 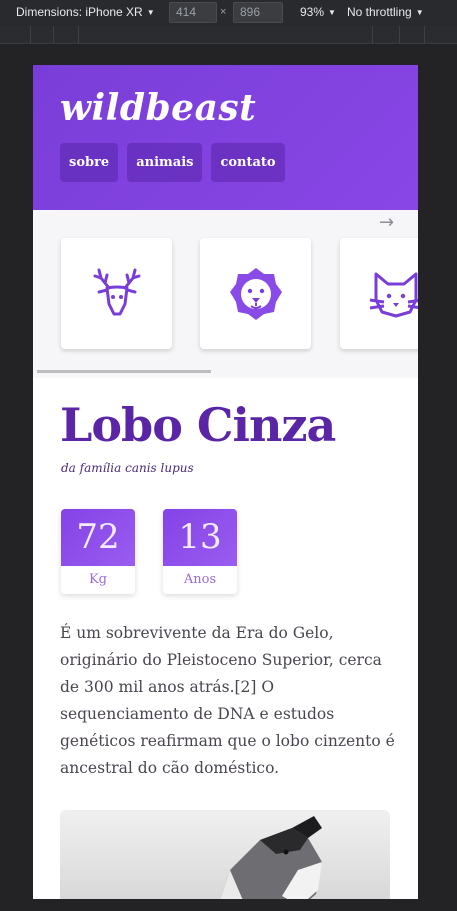 I want to click on main-nav: sobre animais contato, so click(x=172, y=162).